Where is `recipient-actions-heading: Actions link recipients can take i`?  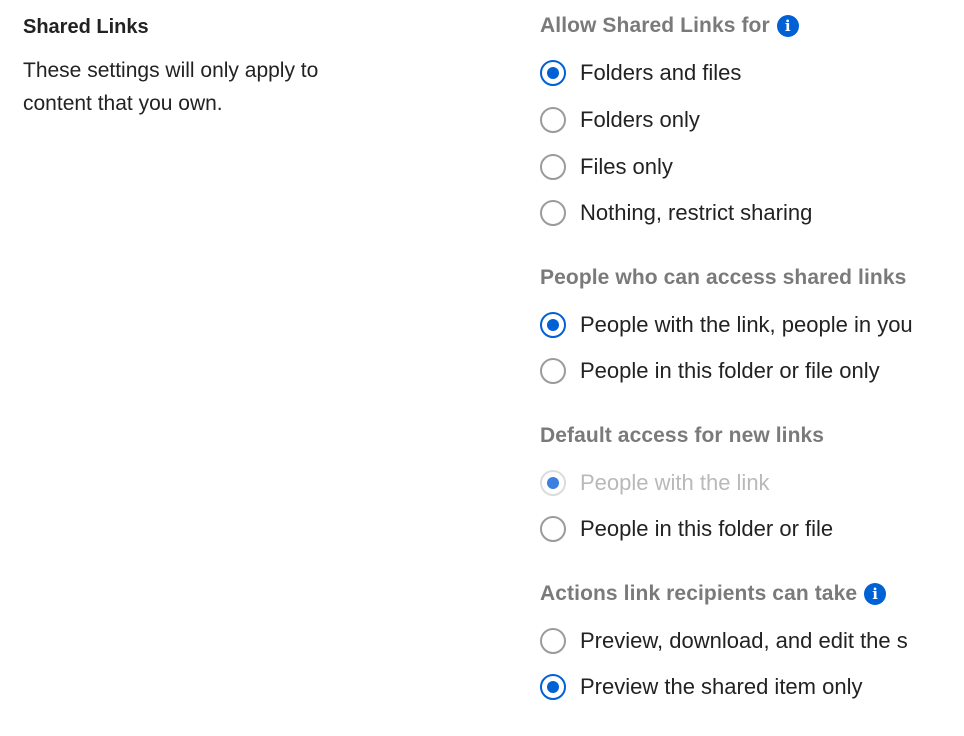
recipient-actions-heading: Actions link recipients can take i is located at coordinates (713, 594).